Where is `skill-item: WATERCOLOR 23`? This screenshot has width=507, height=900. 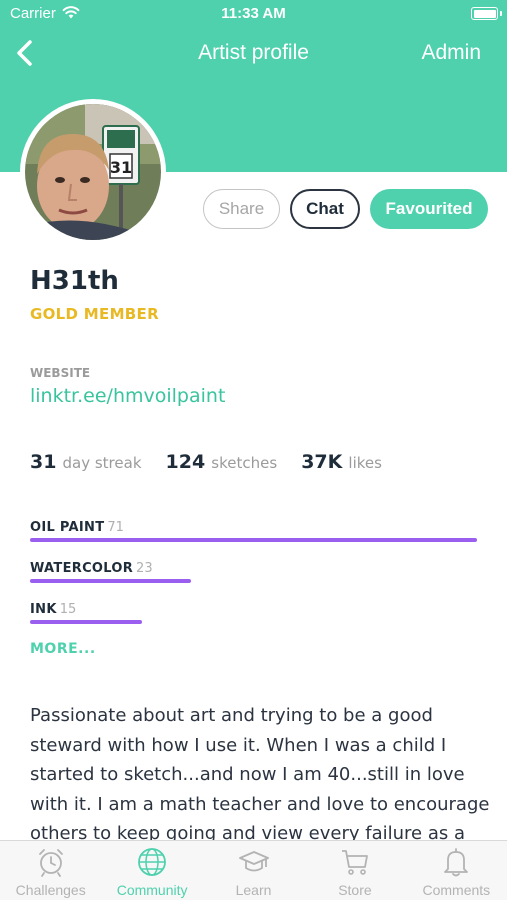
skill-item: WATERCOLOR 23 is located at coordinates (91, 566).